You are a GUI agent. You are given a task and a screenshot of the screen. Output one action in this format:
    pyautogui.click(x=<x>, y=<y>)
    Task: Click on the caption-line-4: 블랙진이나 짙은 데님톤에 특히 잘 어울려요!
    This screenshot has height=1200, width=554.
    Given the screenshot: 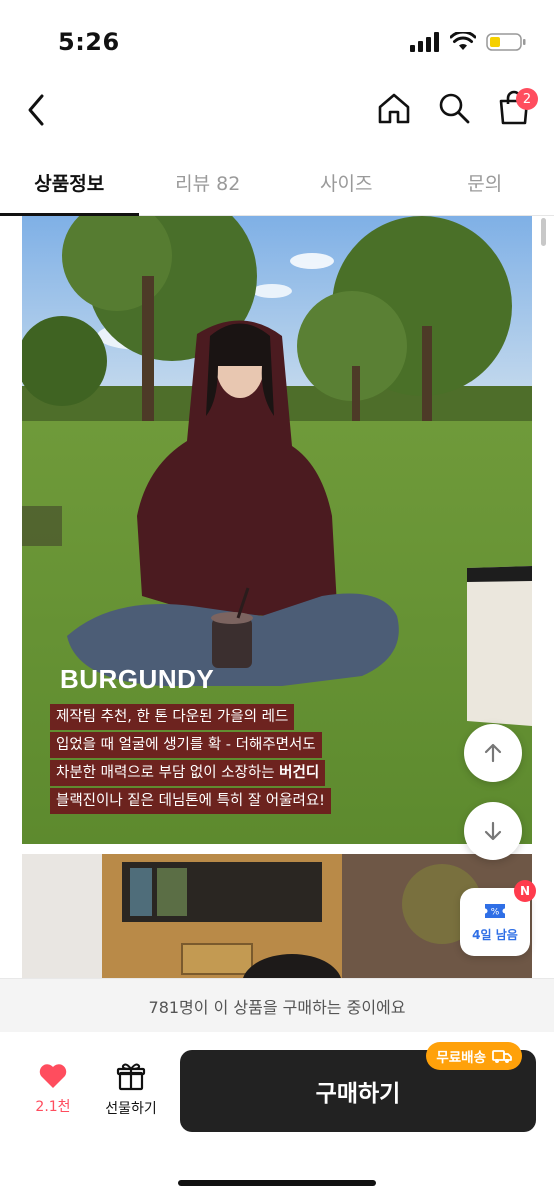 What is the action you would take?
    pyautogui.click(x=190, y=801)
    